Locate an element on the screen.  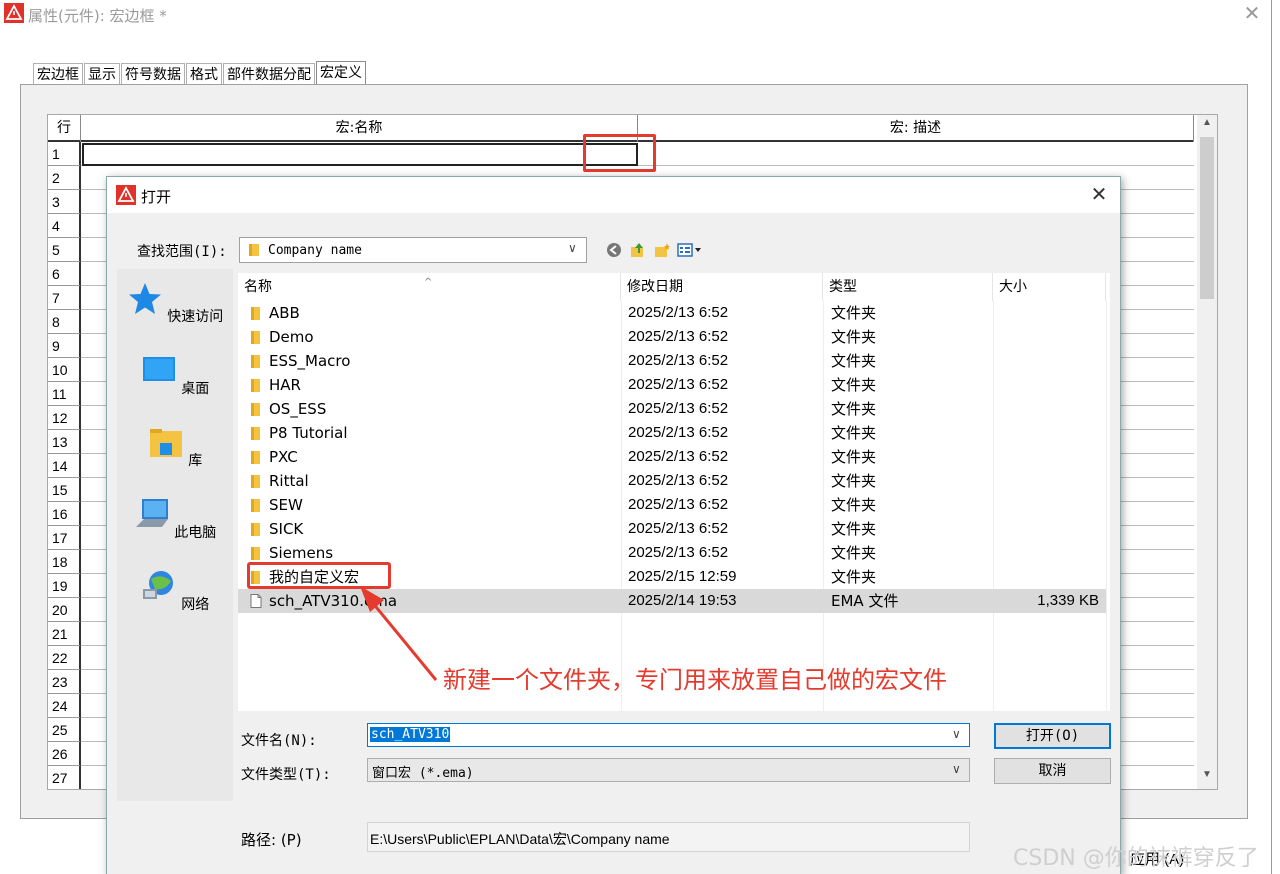
row-number: 17 is located at coordinates (64, 538).